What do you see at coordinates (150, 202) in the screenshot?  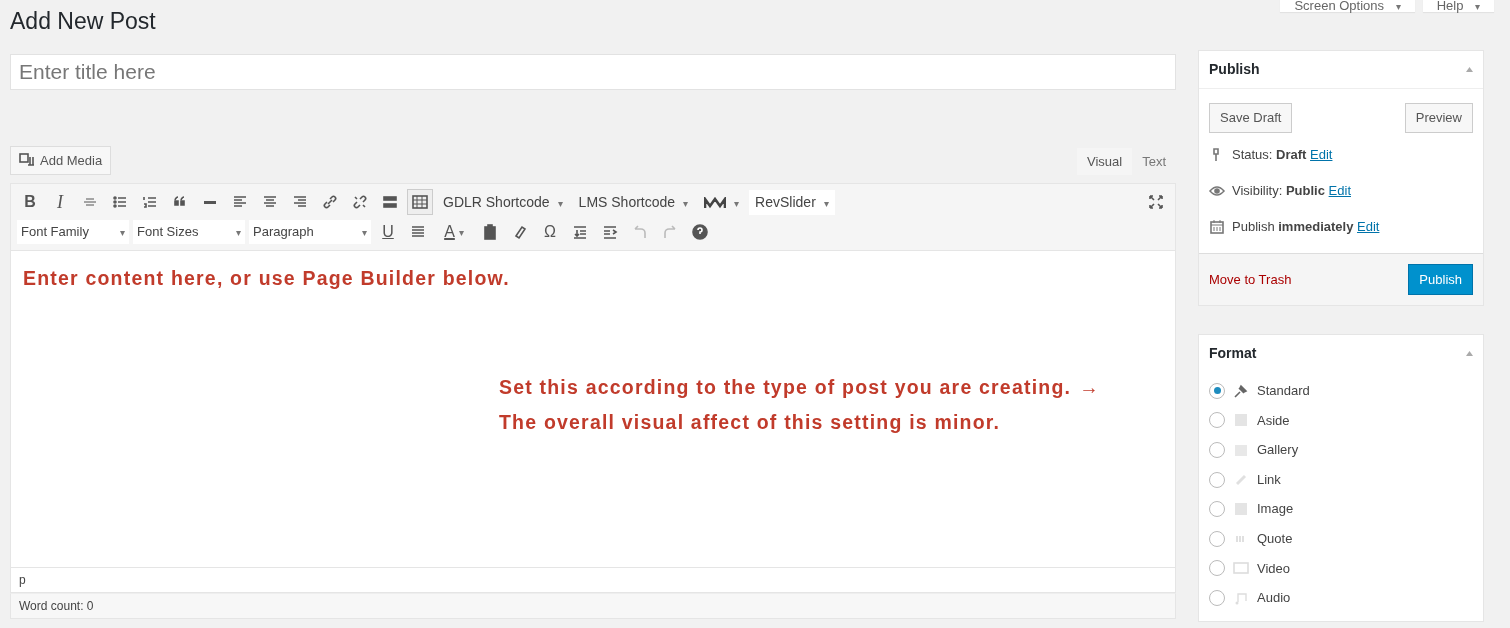 I see `numbered-list-icon` at bounding box center [150, 202].